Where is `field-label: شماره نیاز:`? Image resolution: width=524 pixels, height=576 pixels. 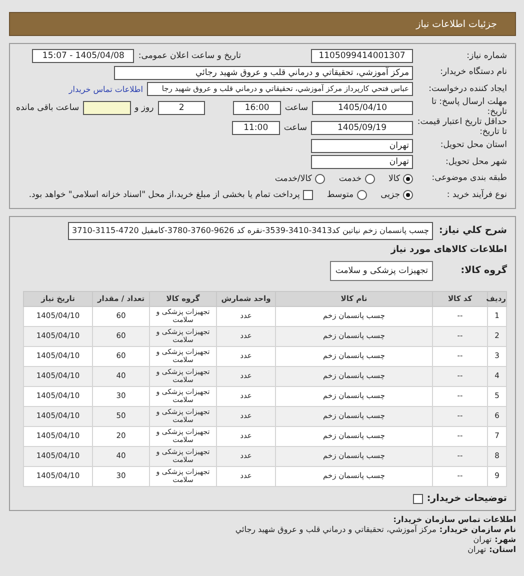
field-label: شماره نیاز: is located at coordinates (486, 56).